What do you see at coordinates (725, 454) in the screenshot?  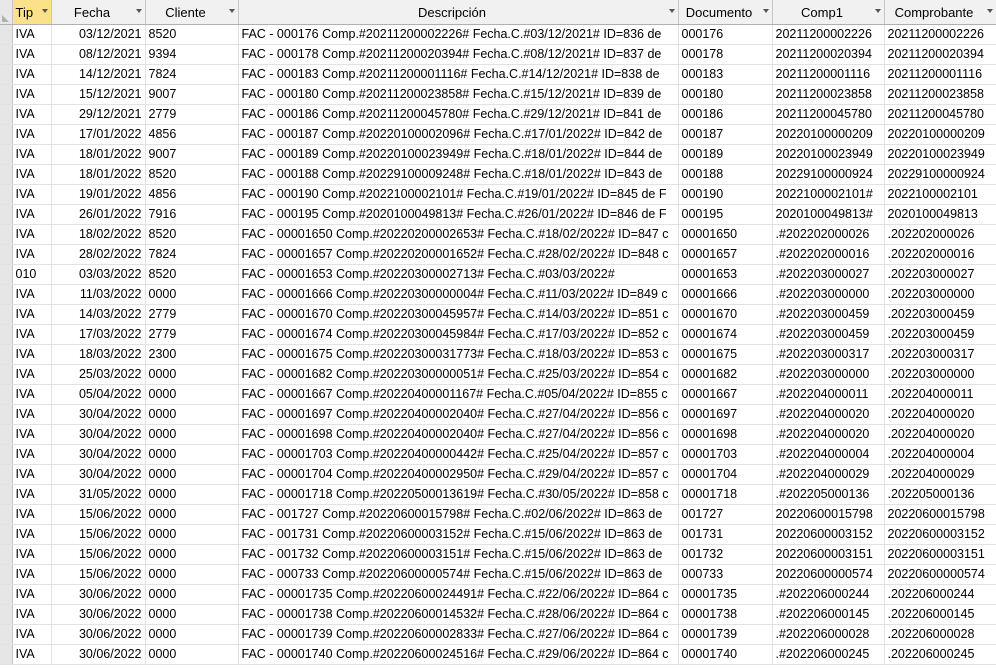 I see `cell-documento: 00001703` at bounding box center [725, 454].